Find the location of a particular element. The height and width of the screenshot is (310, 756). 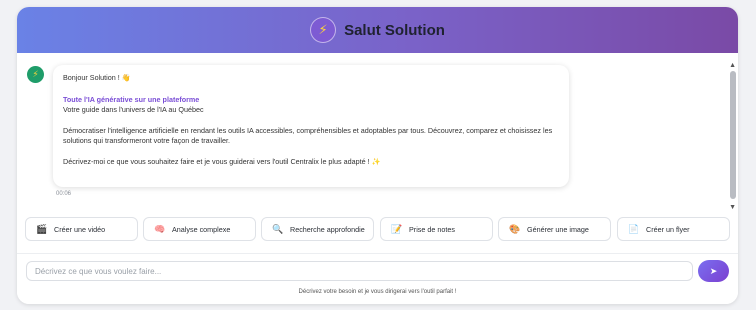

document-icon: 📄 is located at coordinates (634, 228).